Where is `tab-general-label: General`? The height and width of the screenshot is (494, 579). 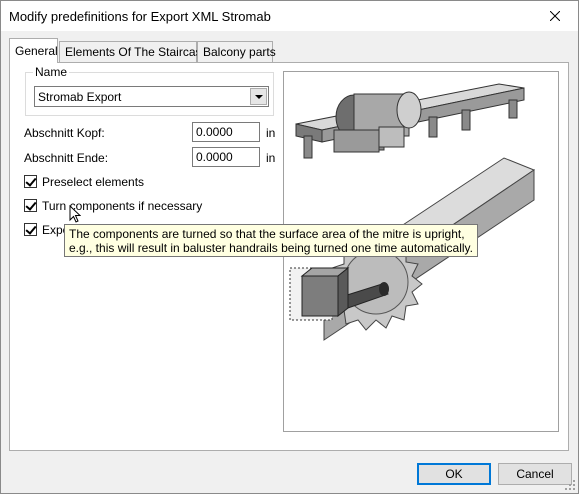 tab-general-label: General is located at coordinates (36, 51).